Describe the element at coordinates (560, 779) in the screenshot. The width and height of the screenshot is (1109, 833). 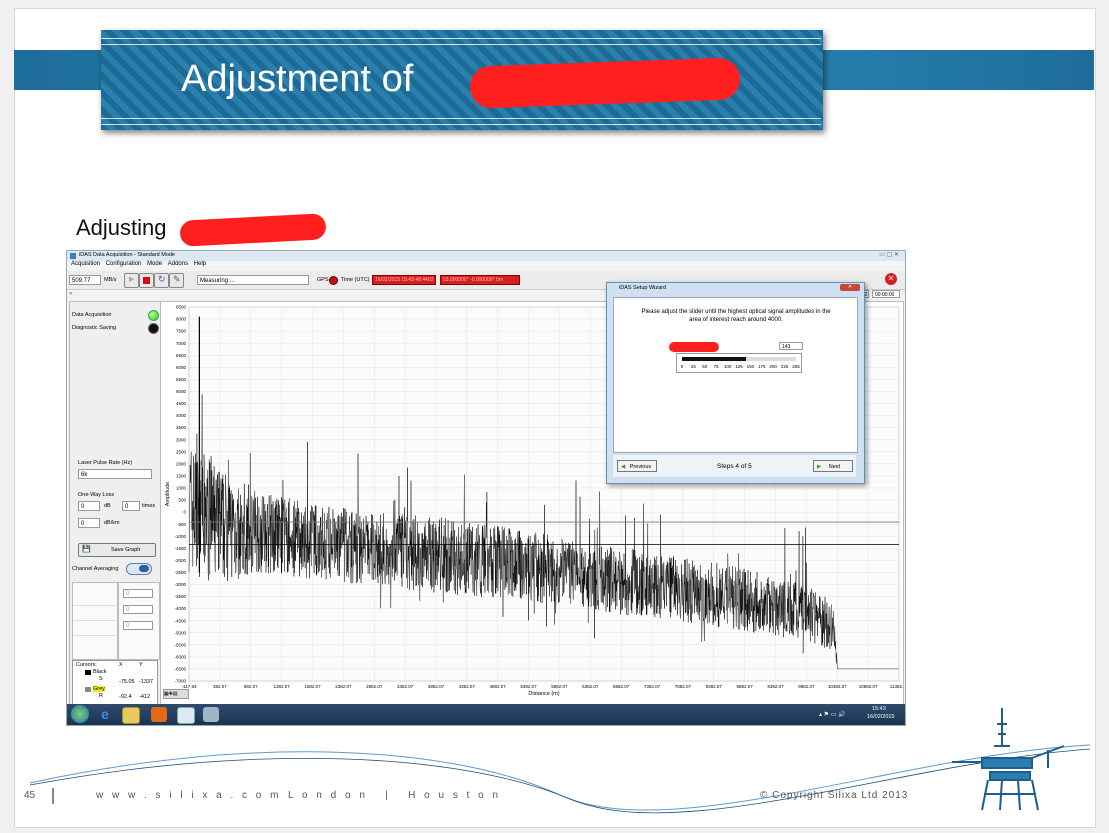
I see `footer-swoosh` at that location.